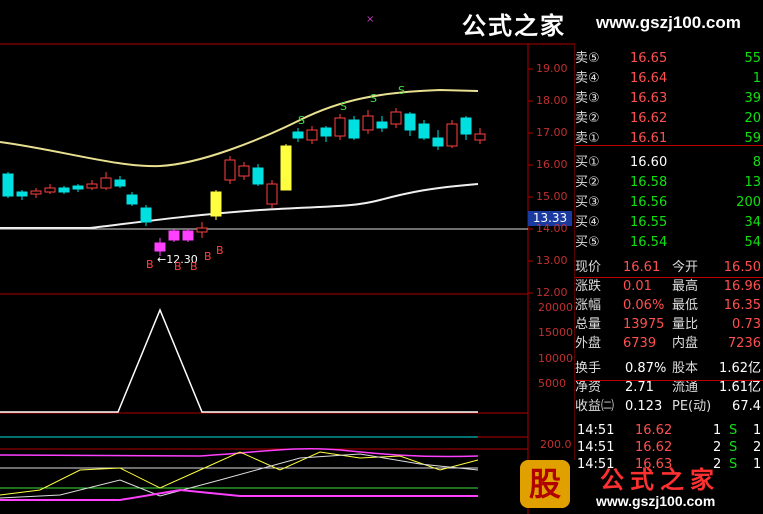  What do you see at coordinates (685, 343) in the screenshot?
I see `quote-label: 内盘` at bounding box center [685, 343].